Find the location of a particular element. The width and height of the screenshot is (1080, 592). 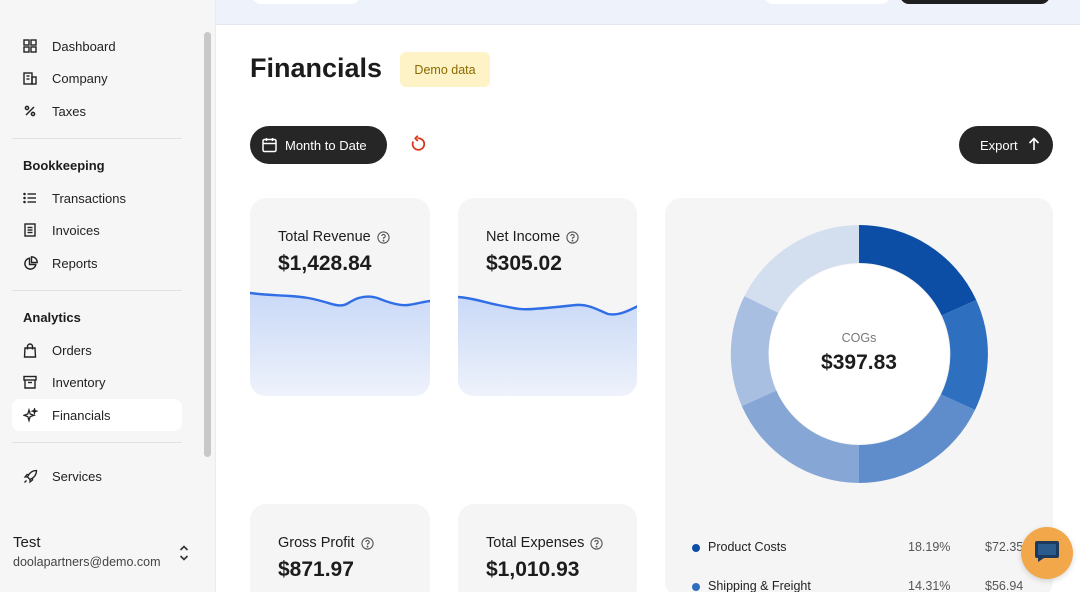

sidebar-item-label: Financials is located at coordinates (81, 415).